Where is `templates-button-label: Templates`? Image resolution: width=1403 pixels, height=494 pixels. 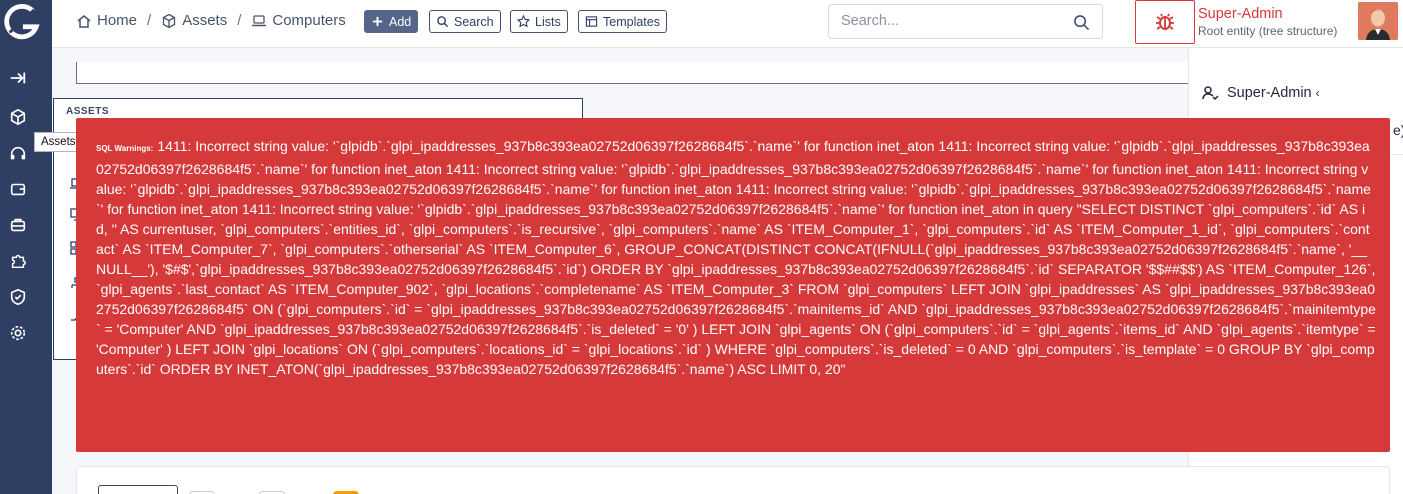
templates-button-label: Templates is located at coordinates (631, 21).